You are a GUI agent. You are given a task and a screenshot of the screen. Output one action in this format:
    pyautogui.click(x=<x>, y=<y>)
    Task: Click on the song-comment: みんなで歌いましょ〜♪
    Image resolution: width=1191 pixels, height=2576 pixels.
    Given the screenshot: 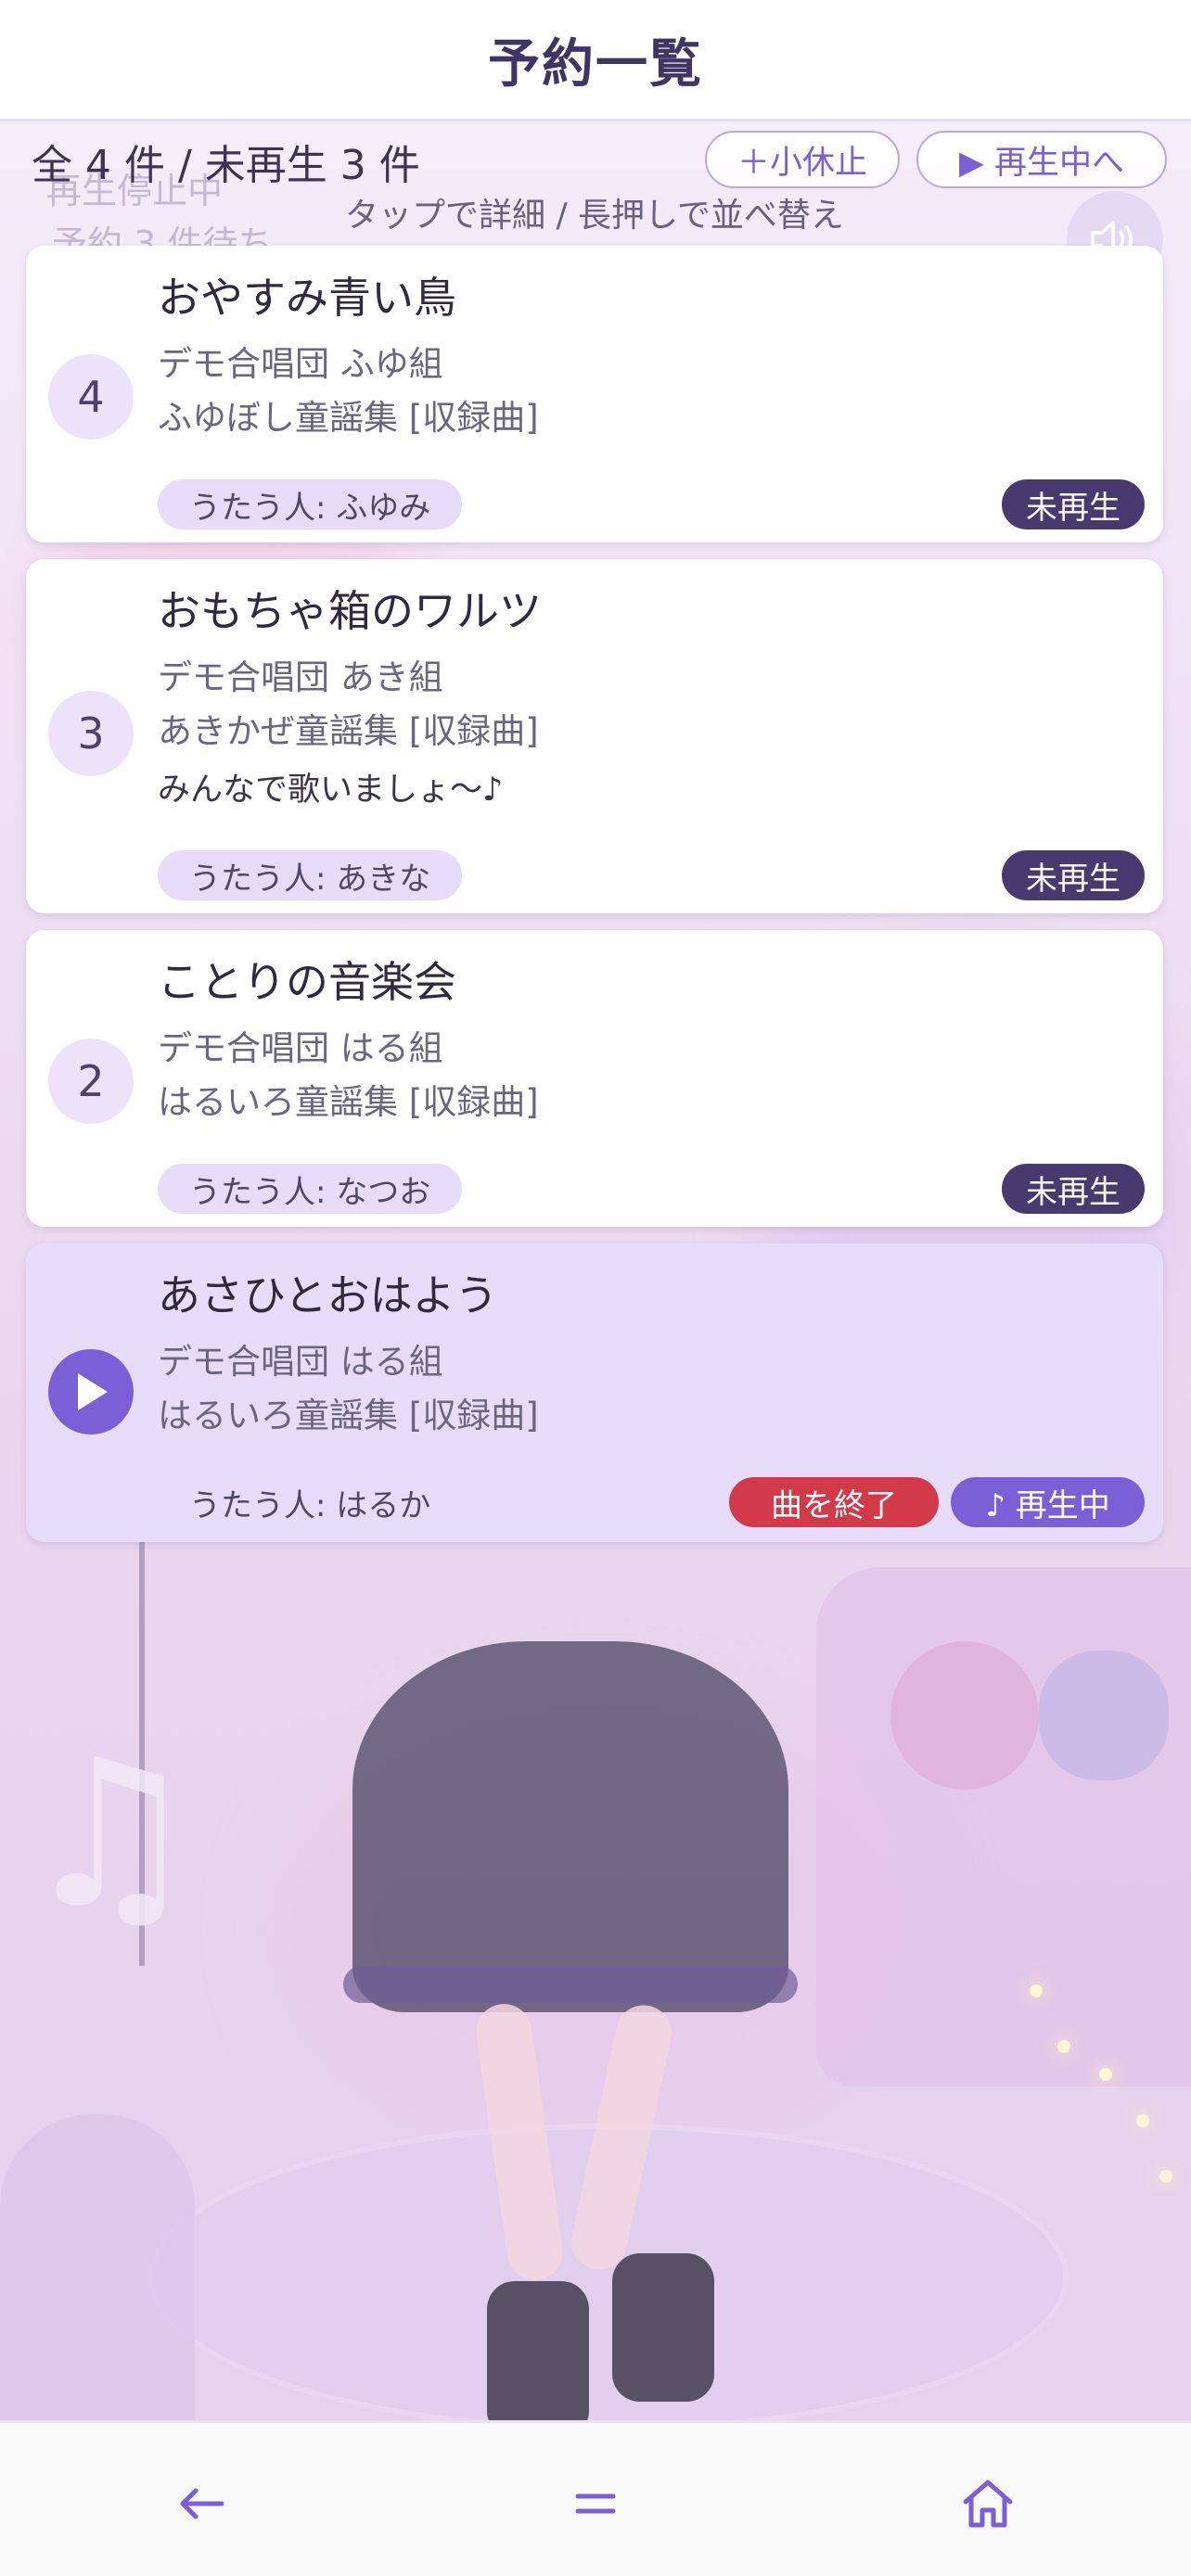 What is the action you would take?
    pyautogui.click(x=331, y=790)
    